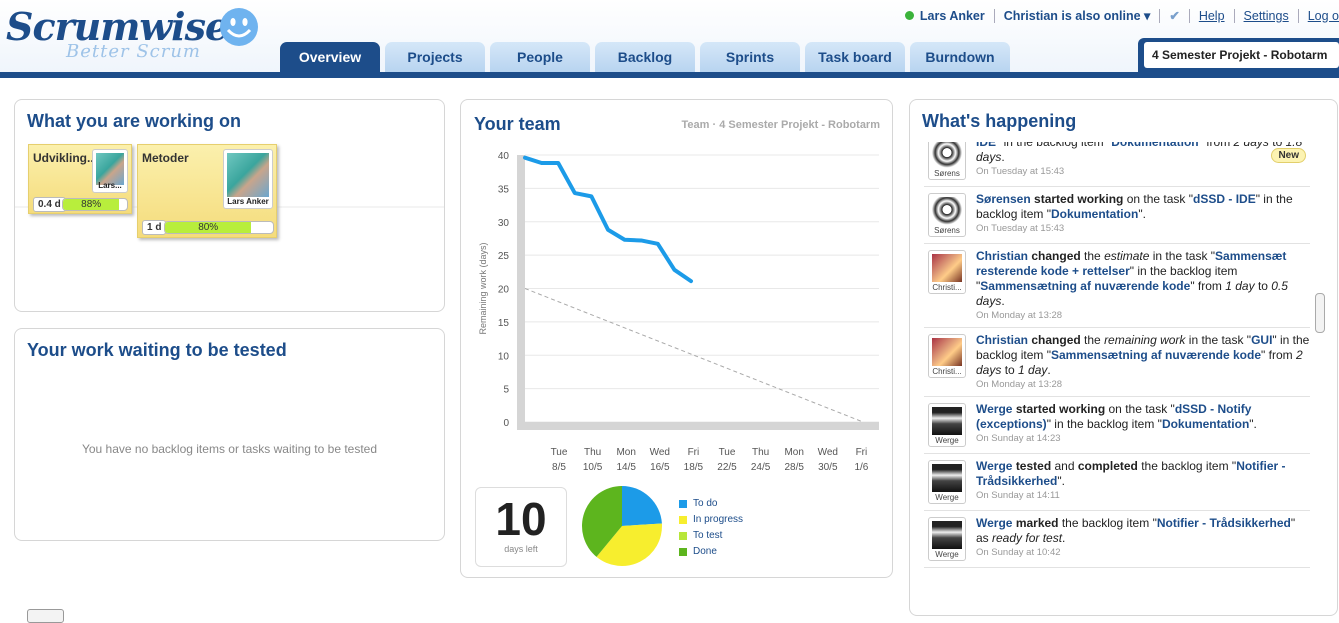  What do you see at coordinates (718, 519) in the screenshot?
I see `legend-label: In progress` at bounding box center [718, 519].